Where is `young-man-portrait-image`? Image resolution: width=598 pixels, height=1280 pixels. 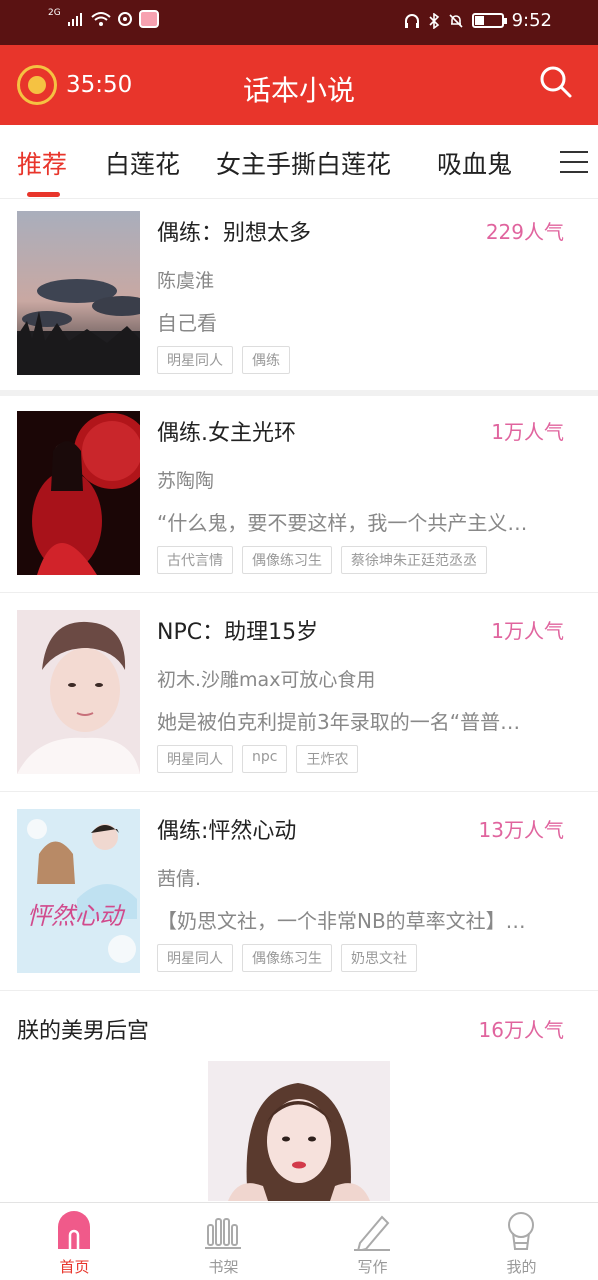 young-man-portrait-image is located at coordinates (78, 692).